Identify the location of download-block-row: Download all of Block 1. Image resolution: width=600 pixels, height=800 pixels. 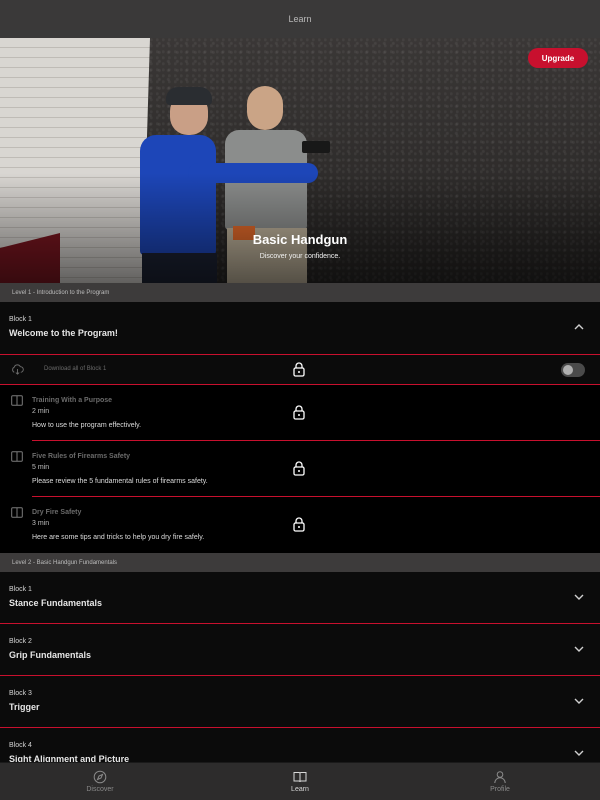
(300, 369).